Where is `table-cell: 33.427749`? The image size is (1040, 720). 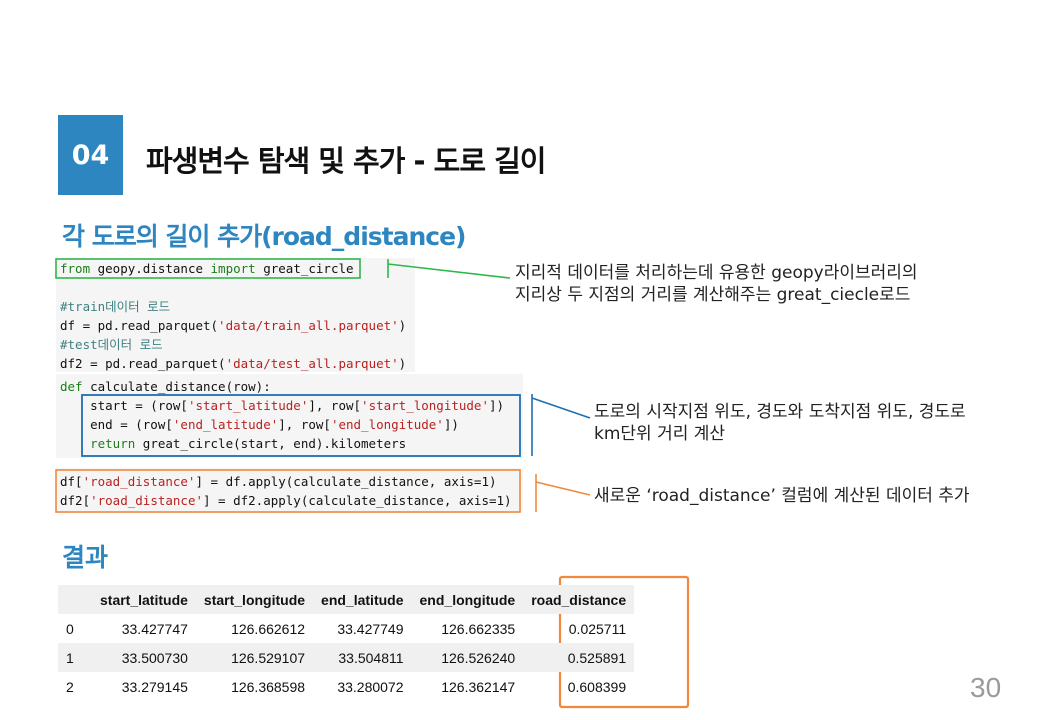
table-cell: 33.427749 is located at coordinates (370, 628).